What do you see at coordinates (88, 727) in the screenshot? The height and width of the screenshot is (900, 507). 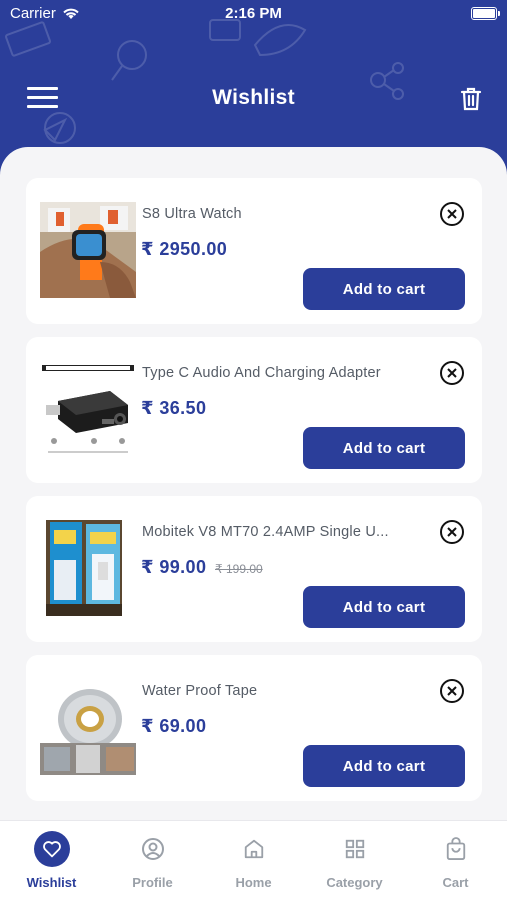 I see `tape-photo` at bounding box center [88, 727].